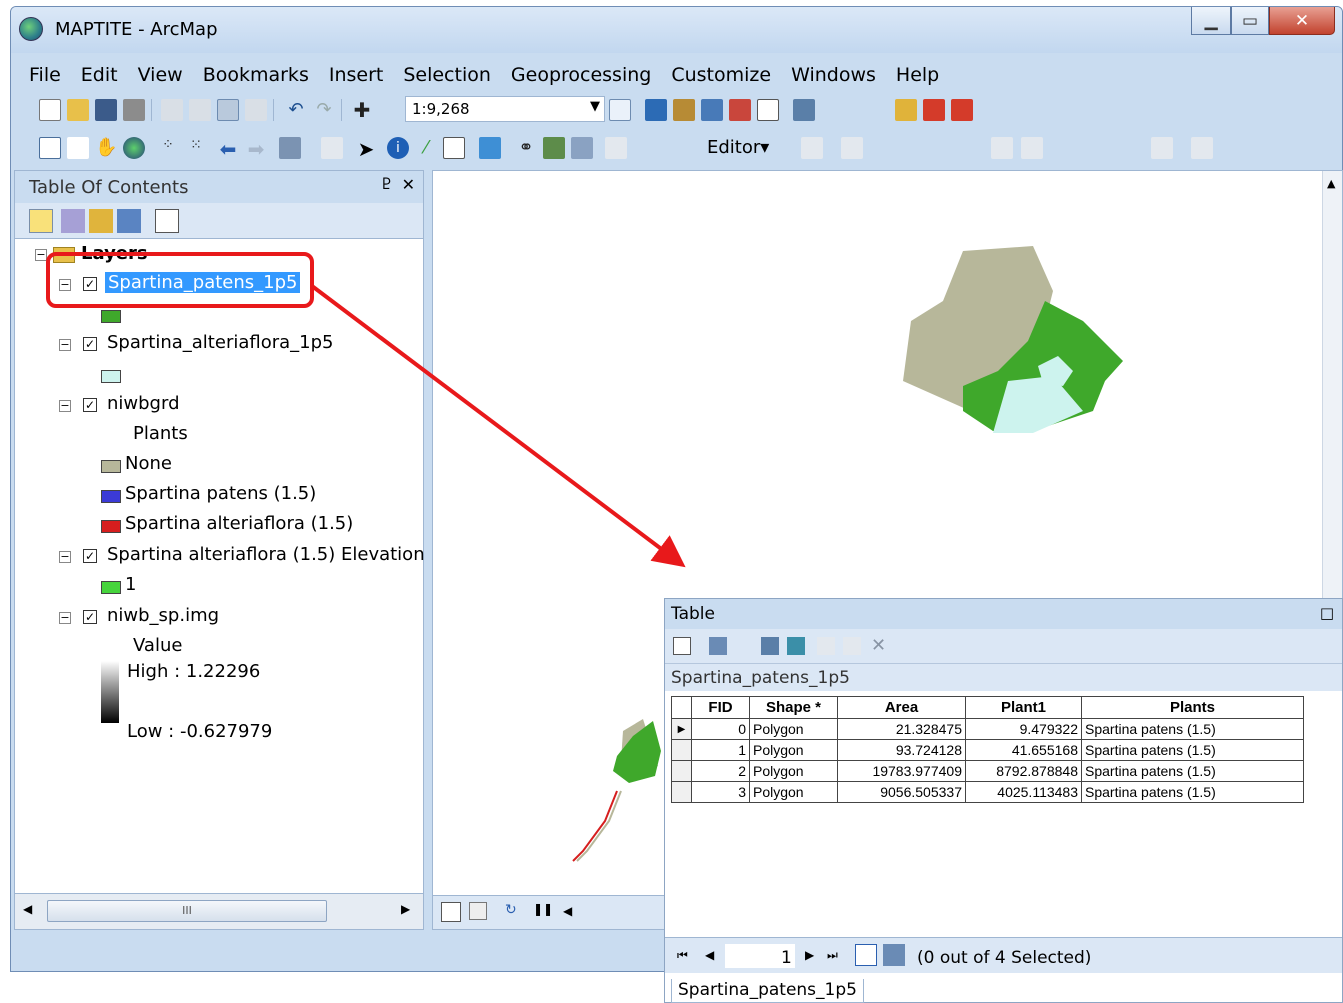  I want to click on class-label: Spartina patens (1.5), so click(220, 493).